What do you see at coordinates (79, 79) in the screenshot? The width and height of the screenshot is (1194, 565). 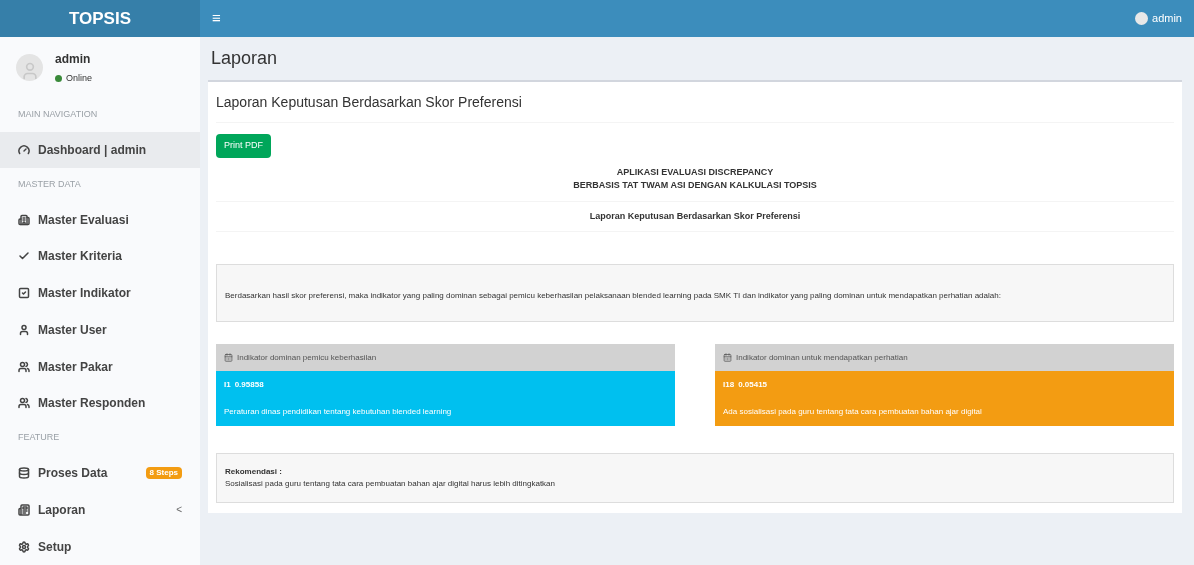 I see `status-text: Online` at bounding box center [79, 79].